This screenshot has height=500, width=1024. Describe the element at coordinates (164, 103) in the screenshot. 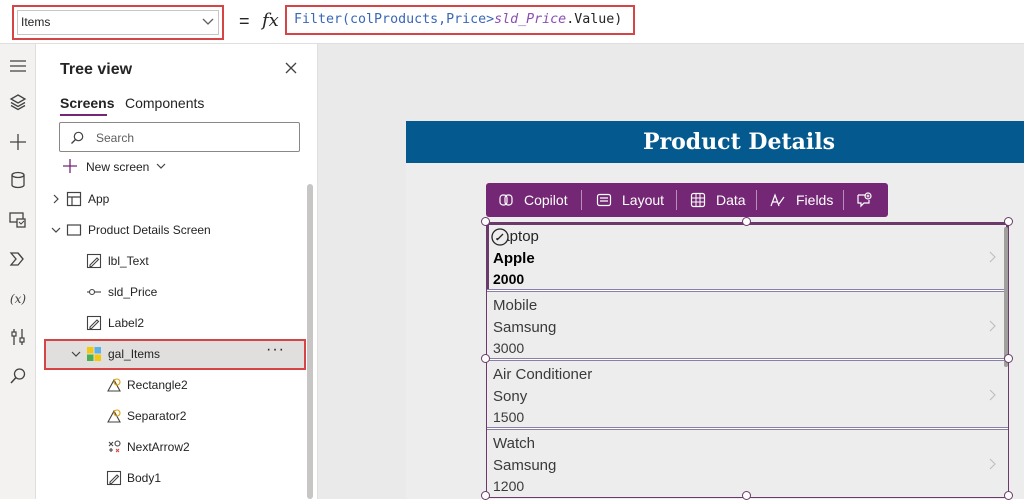

I see `tab-components: Components` at that location.